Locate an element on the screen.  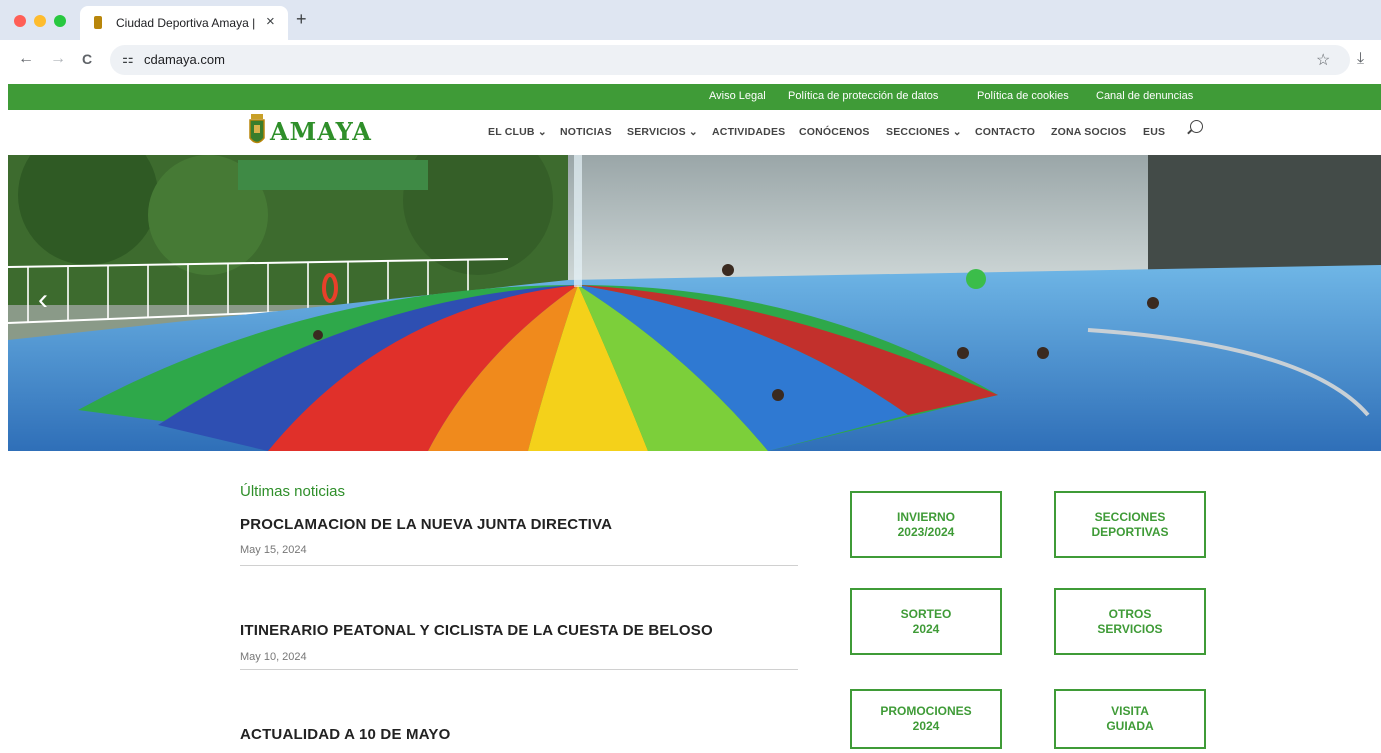
window-maximize-button is located at coordinates (60, 21).